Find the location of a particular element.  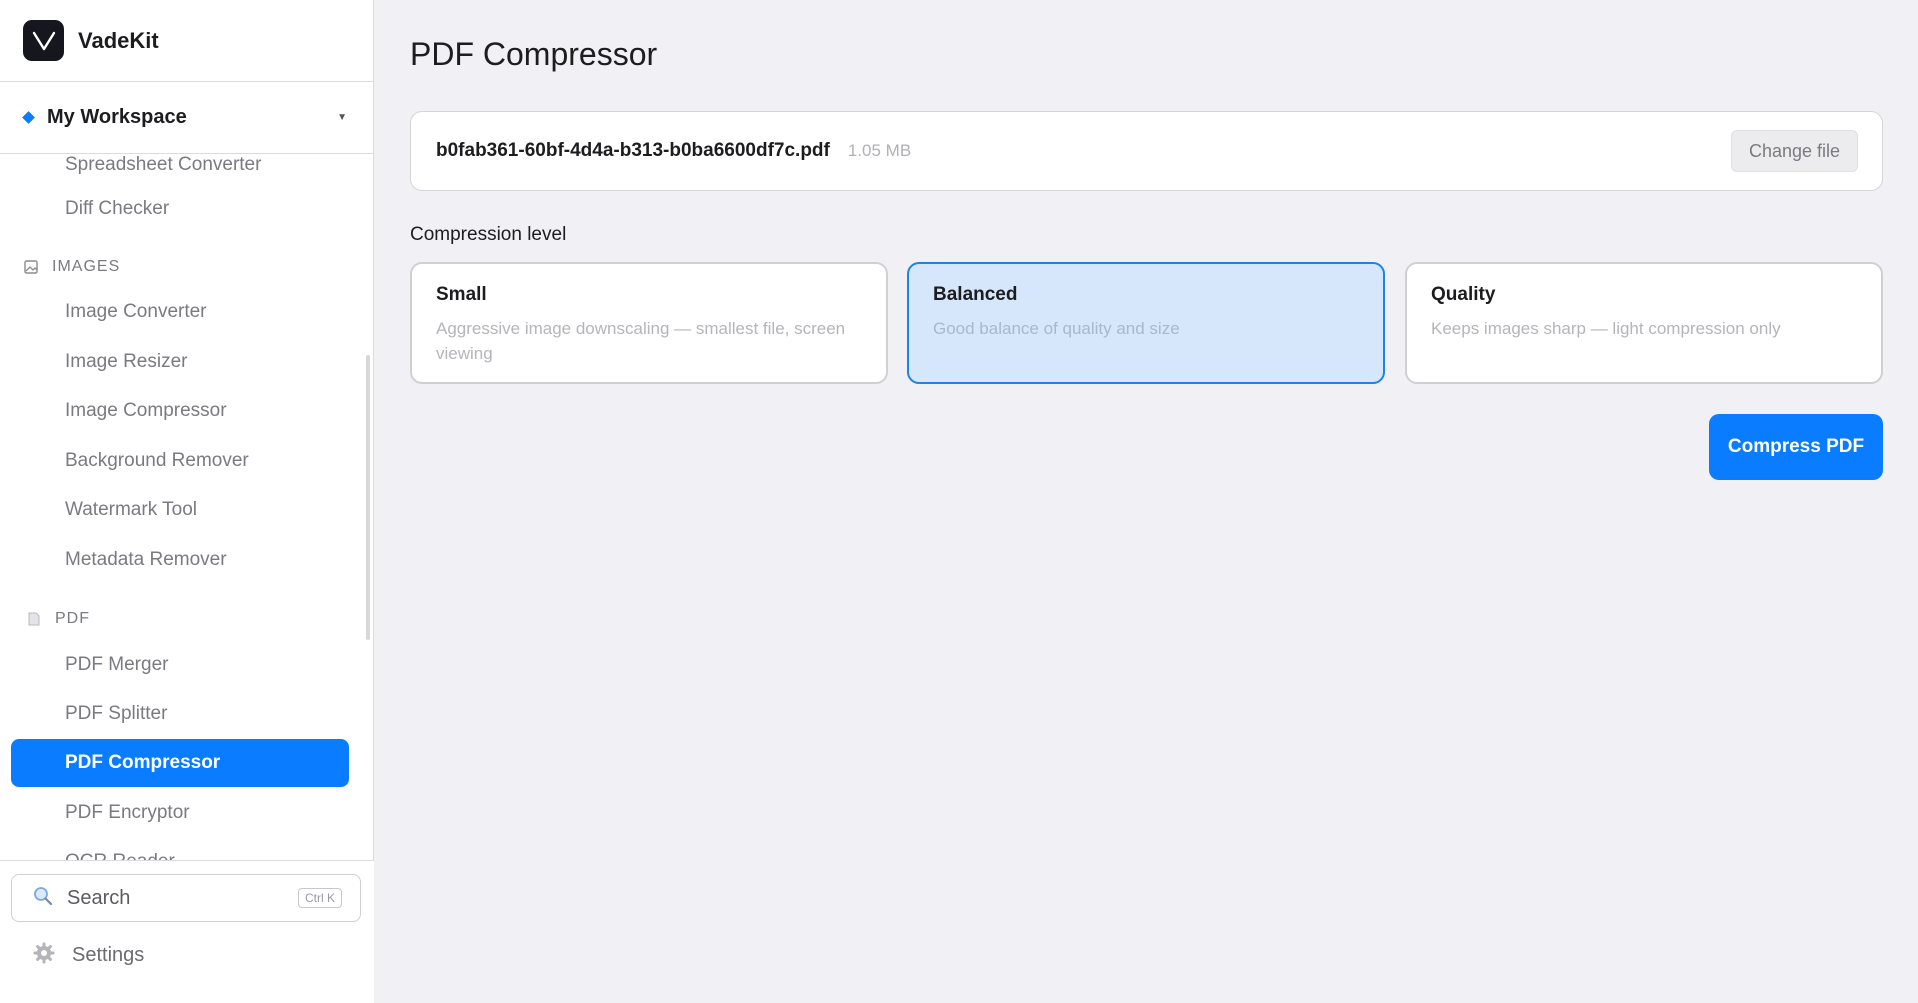

sidebar-item-diff-checker: Diff Checker is located at coordinates (180, 209).